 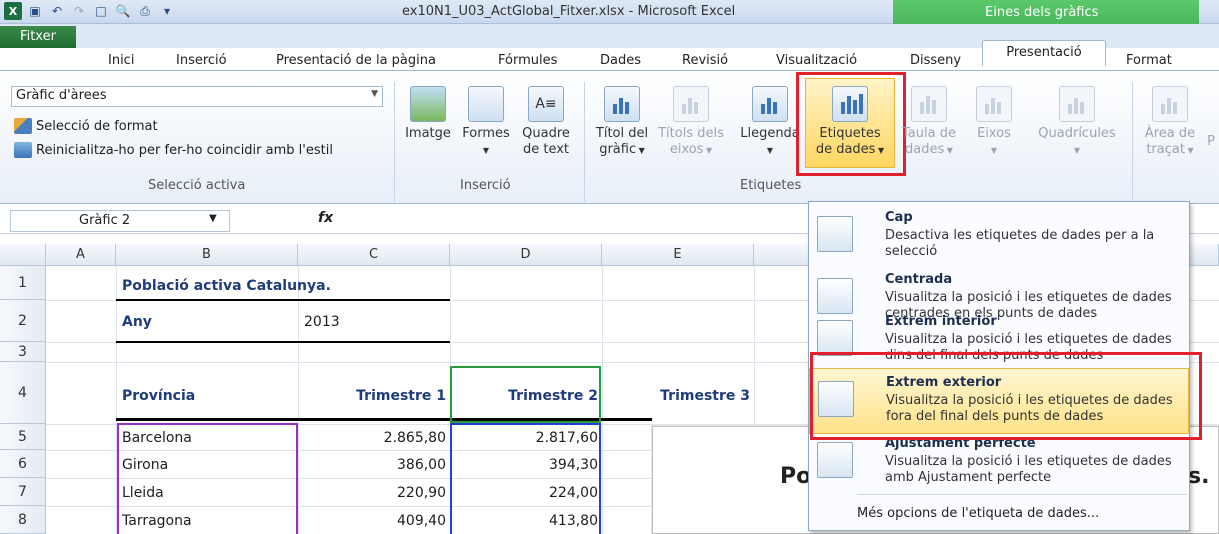 I want to click on gridlines-button: Quadrícules ▼, so click(x=1077, y=122).